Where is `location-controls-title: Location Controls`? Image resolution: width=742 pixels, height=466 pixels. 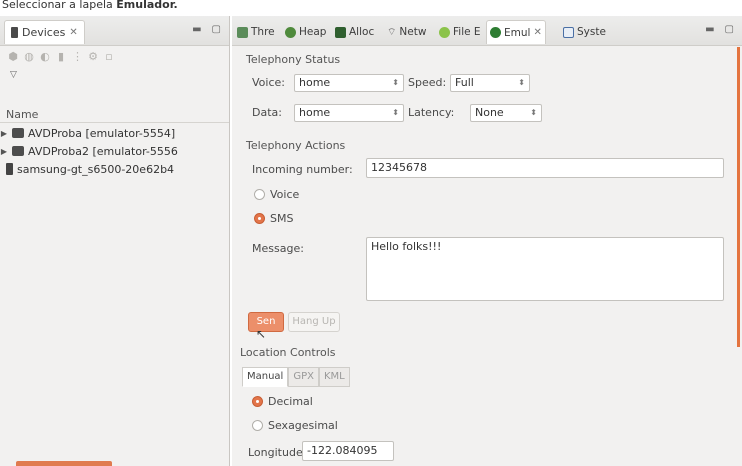 location-controls-title: Location Controls is located at coordinates (288, 352).